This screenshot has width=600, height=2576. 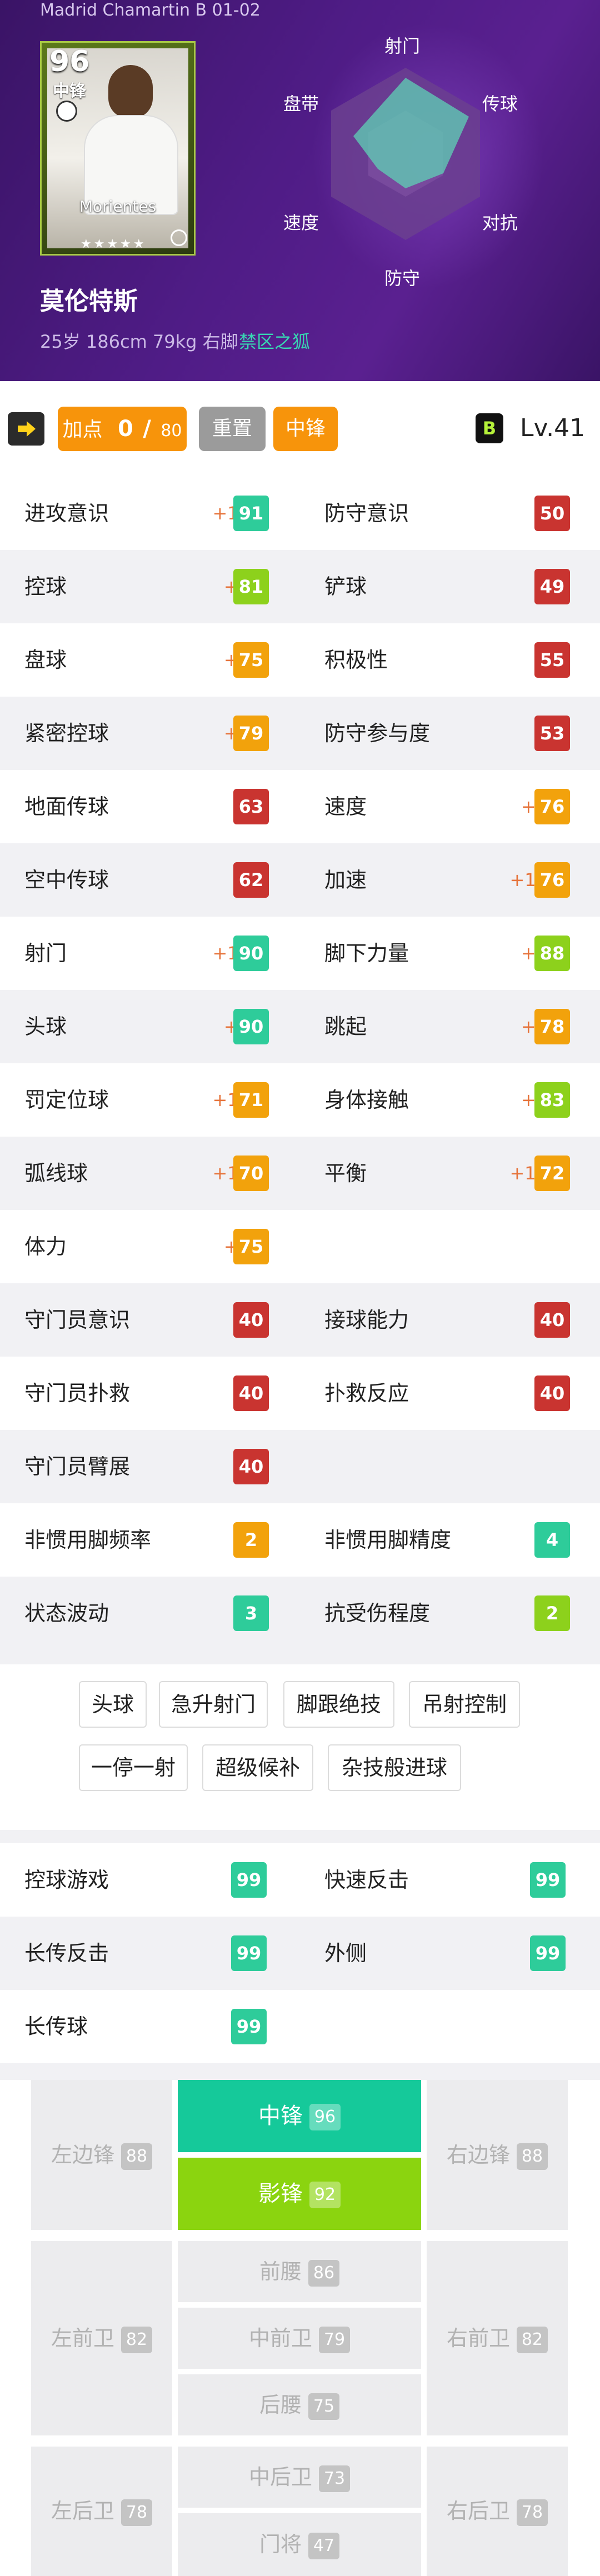 What do you see at coordinates (133, 1767) in the screenshot?
I see `skill-tag: 一停一射` at bounding box center [133, 1767].